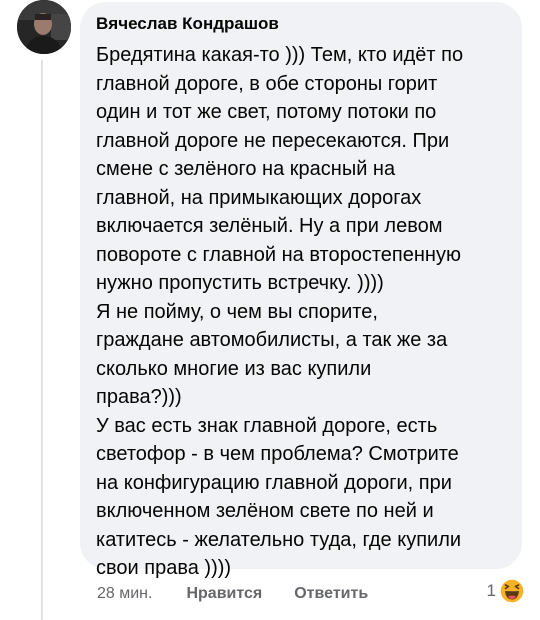 This screenshot has width=540, height=620. I want to click on avatar-photo, so click(44, 27).